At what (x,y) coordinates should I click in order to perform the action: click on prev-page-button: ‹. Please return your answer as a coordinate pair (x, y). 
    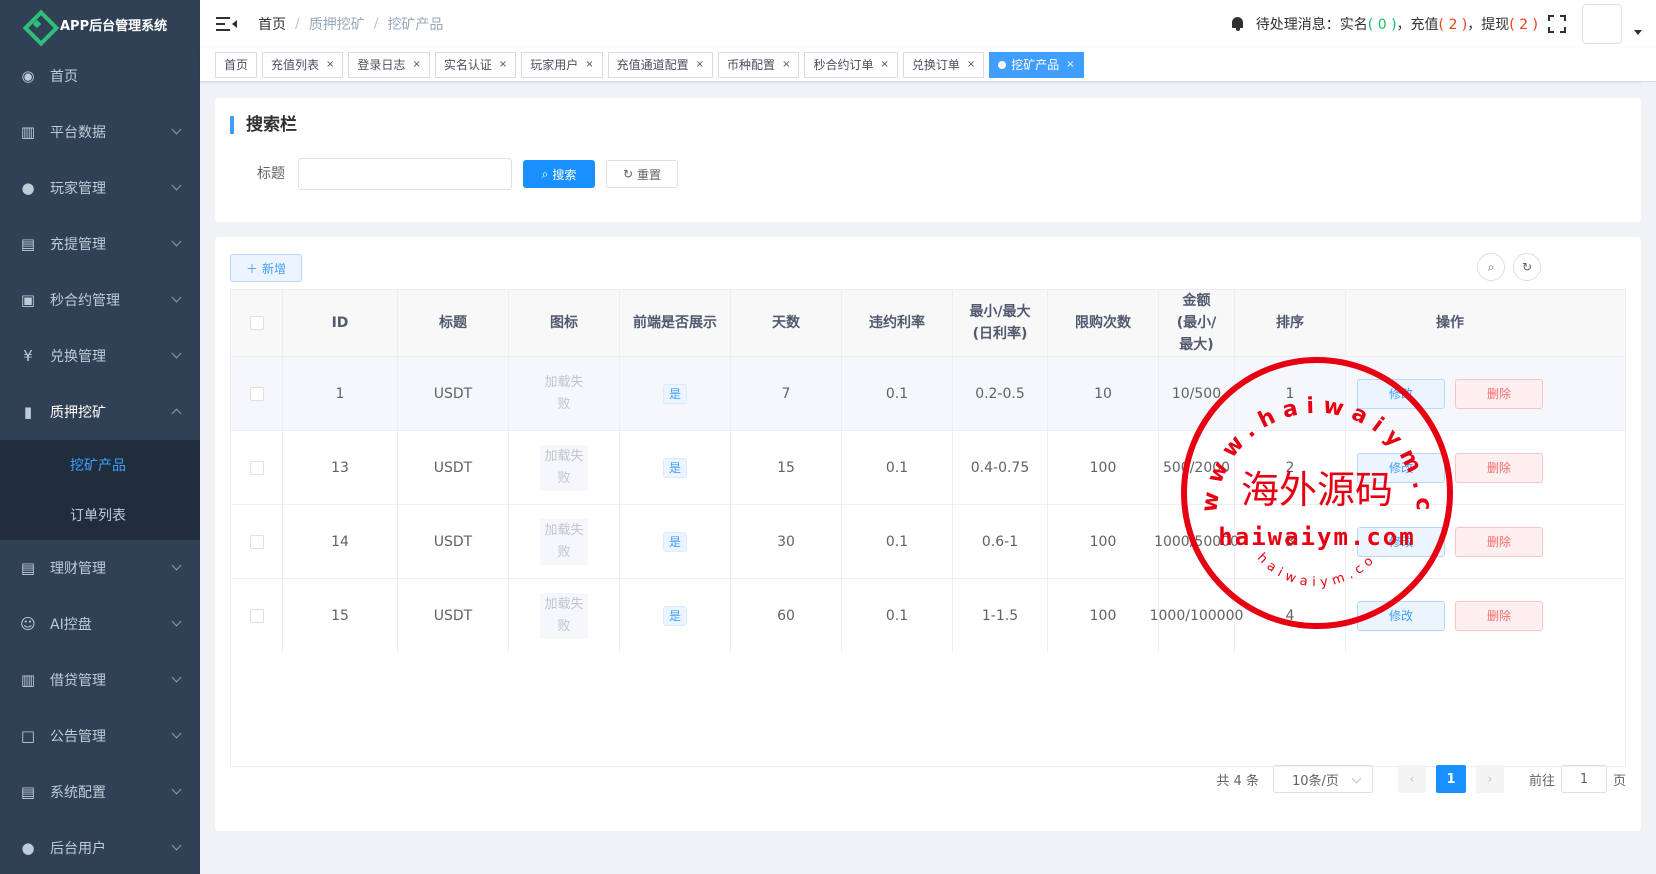
    Looking at the image, I should click on (1411, 779).